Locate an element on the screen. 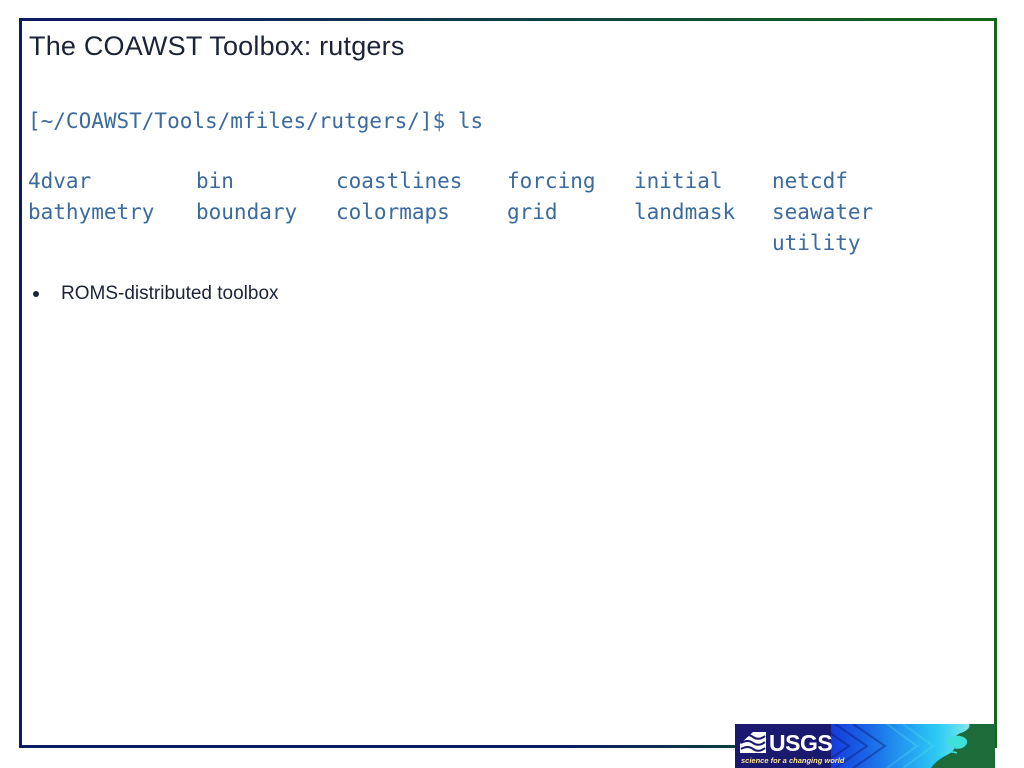 Image resolution: width=1024 pixels, height=768 pixels. listing-entry: seawater is located at coordinates (823, 212).